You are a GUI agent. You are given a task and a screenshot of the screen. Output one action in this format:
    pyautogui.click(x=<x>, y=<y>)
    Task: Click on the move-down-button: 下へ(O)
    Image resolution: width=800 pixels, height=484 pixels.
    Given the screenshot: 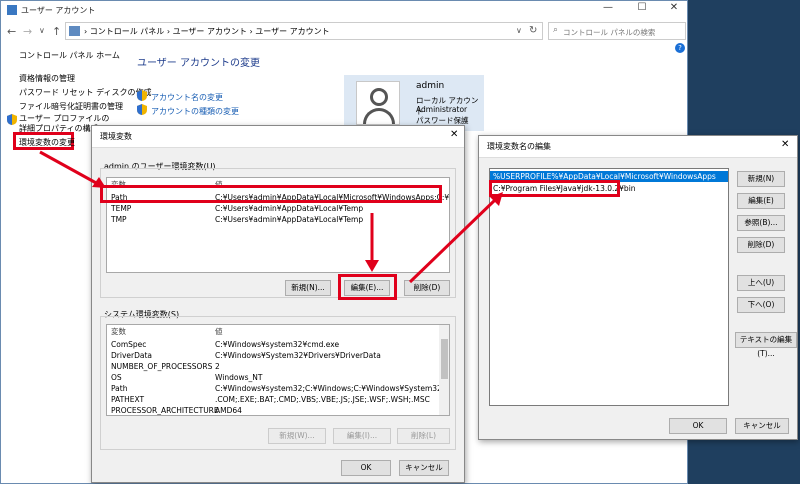 What is the action you would take?
    pyautogui.click(x=761, y=305)
    